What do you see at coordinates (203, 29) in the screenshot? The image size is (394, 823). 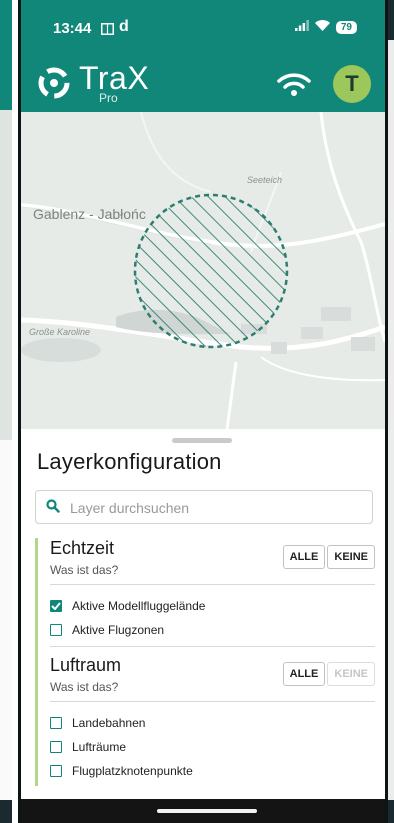 I see `status-bar: 13:44 d 79` at bounding box center [203, 29].